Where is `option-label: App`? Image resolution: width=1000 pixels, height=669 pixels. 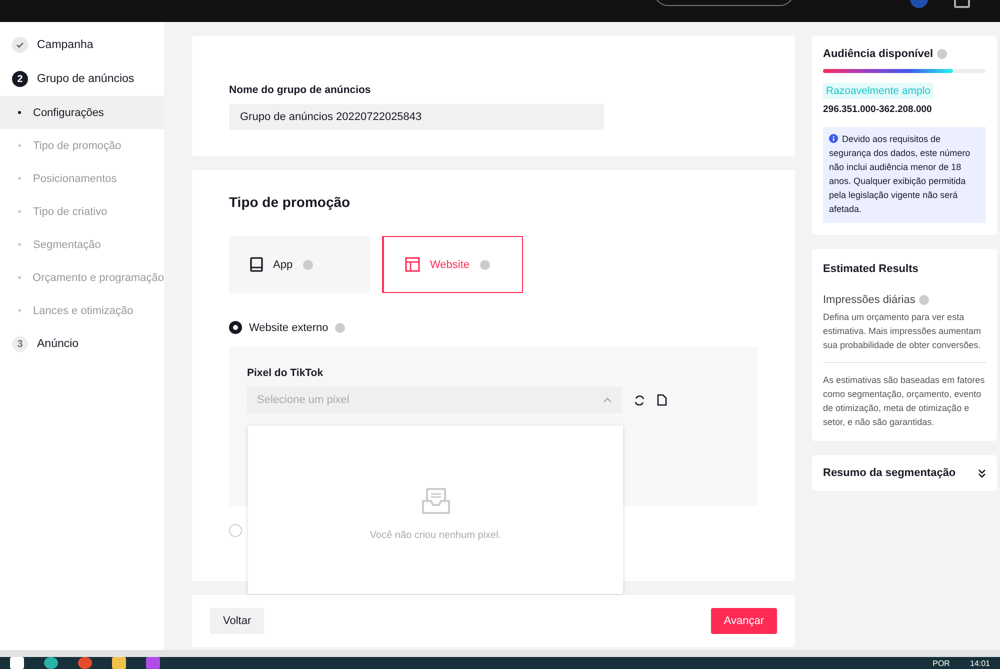
option-label: App is located at coordinates (283, 264).